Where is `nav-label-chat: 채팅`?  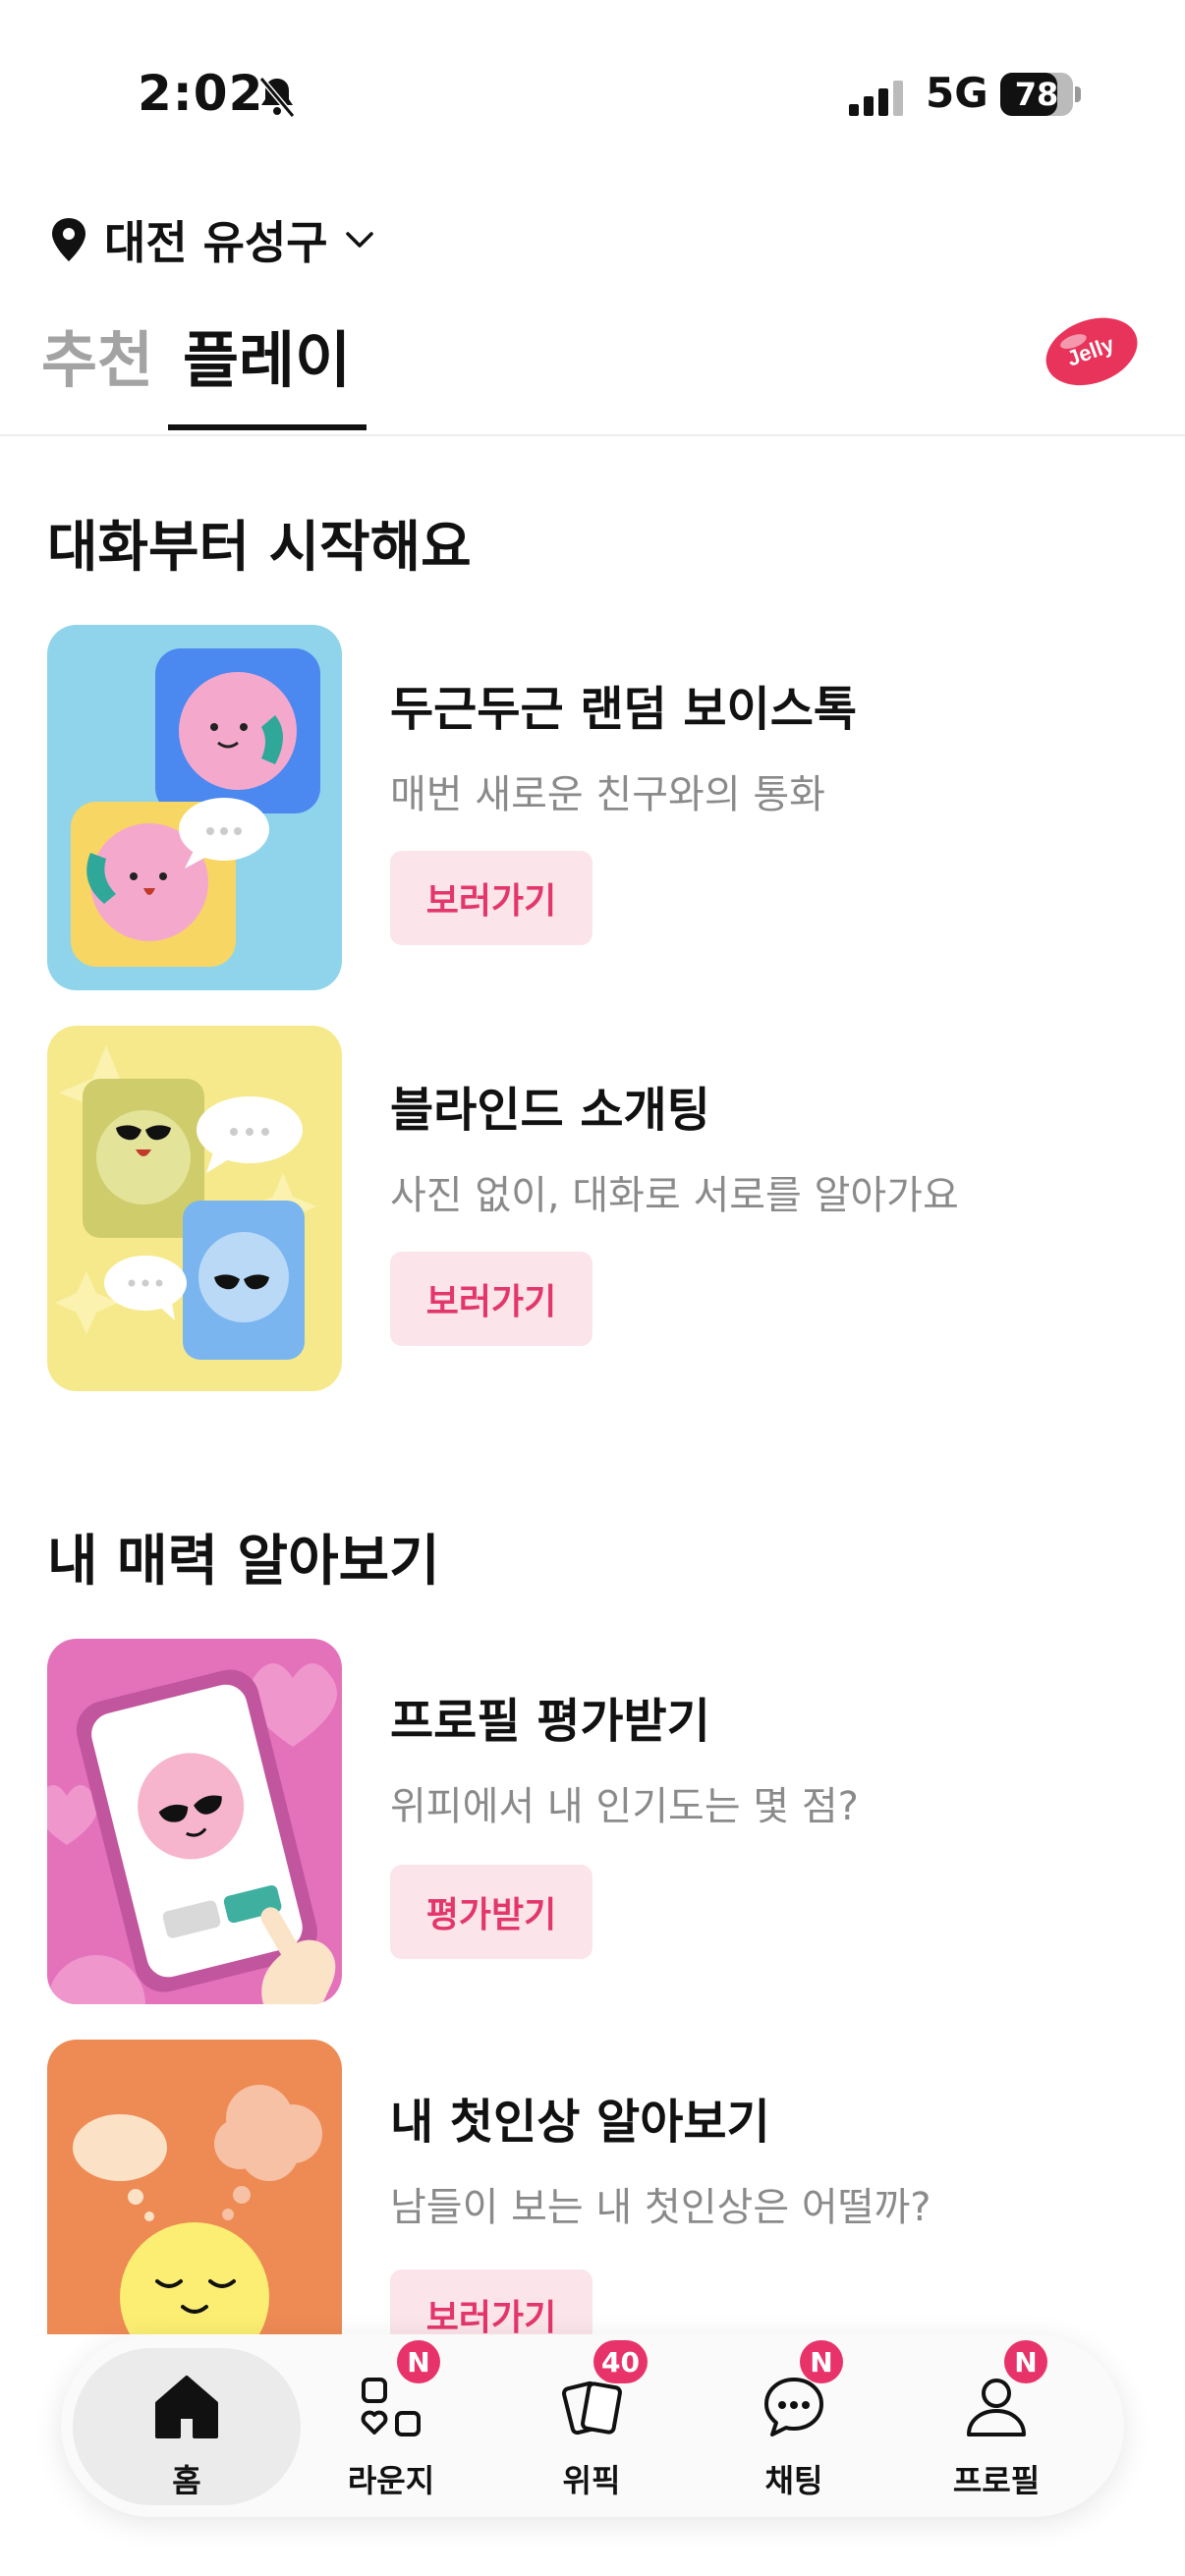
nav-label-chat: 채팅 is located at coordinates (794, 2480).